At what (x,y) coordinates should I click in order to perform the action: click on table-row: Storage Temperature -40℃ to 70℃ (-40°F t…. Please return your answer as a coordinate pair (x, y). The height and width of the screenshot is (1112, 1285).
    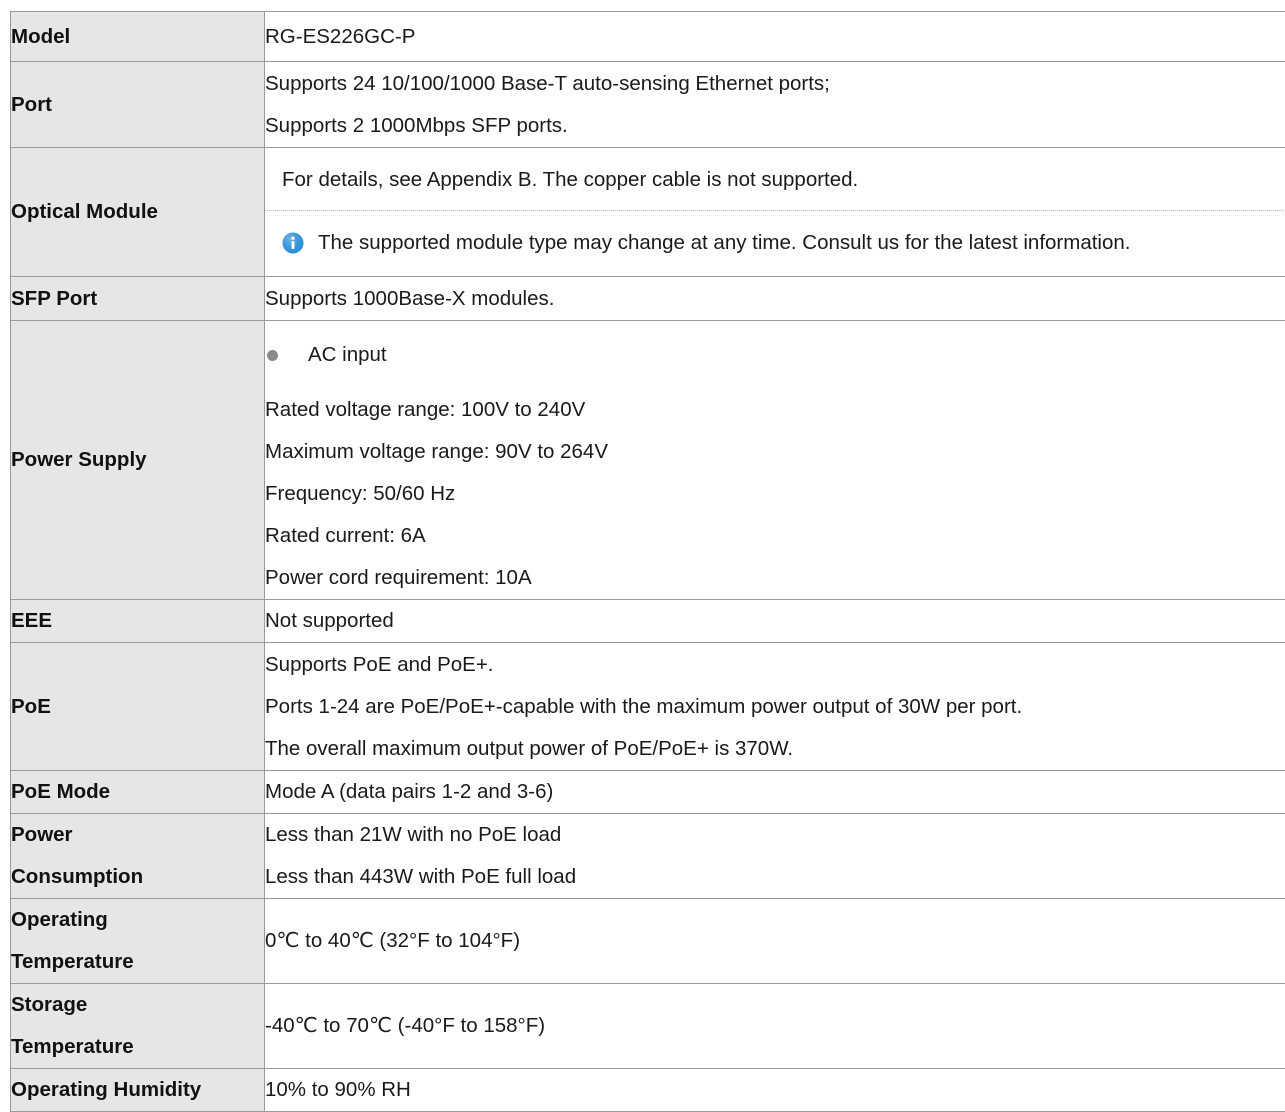
    Looking at the image, I should click on (648, 1026).